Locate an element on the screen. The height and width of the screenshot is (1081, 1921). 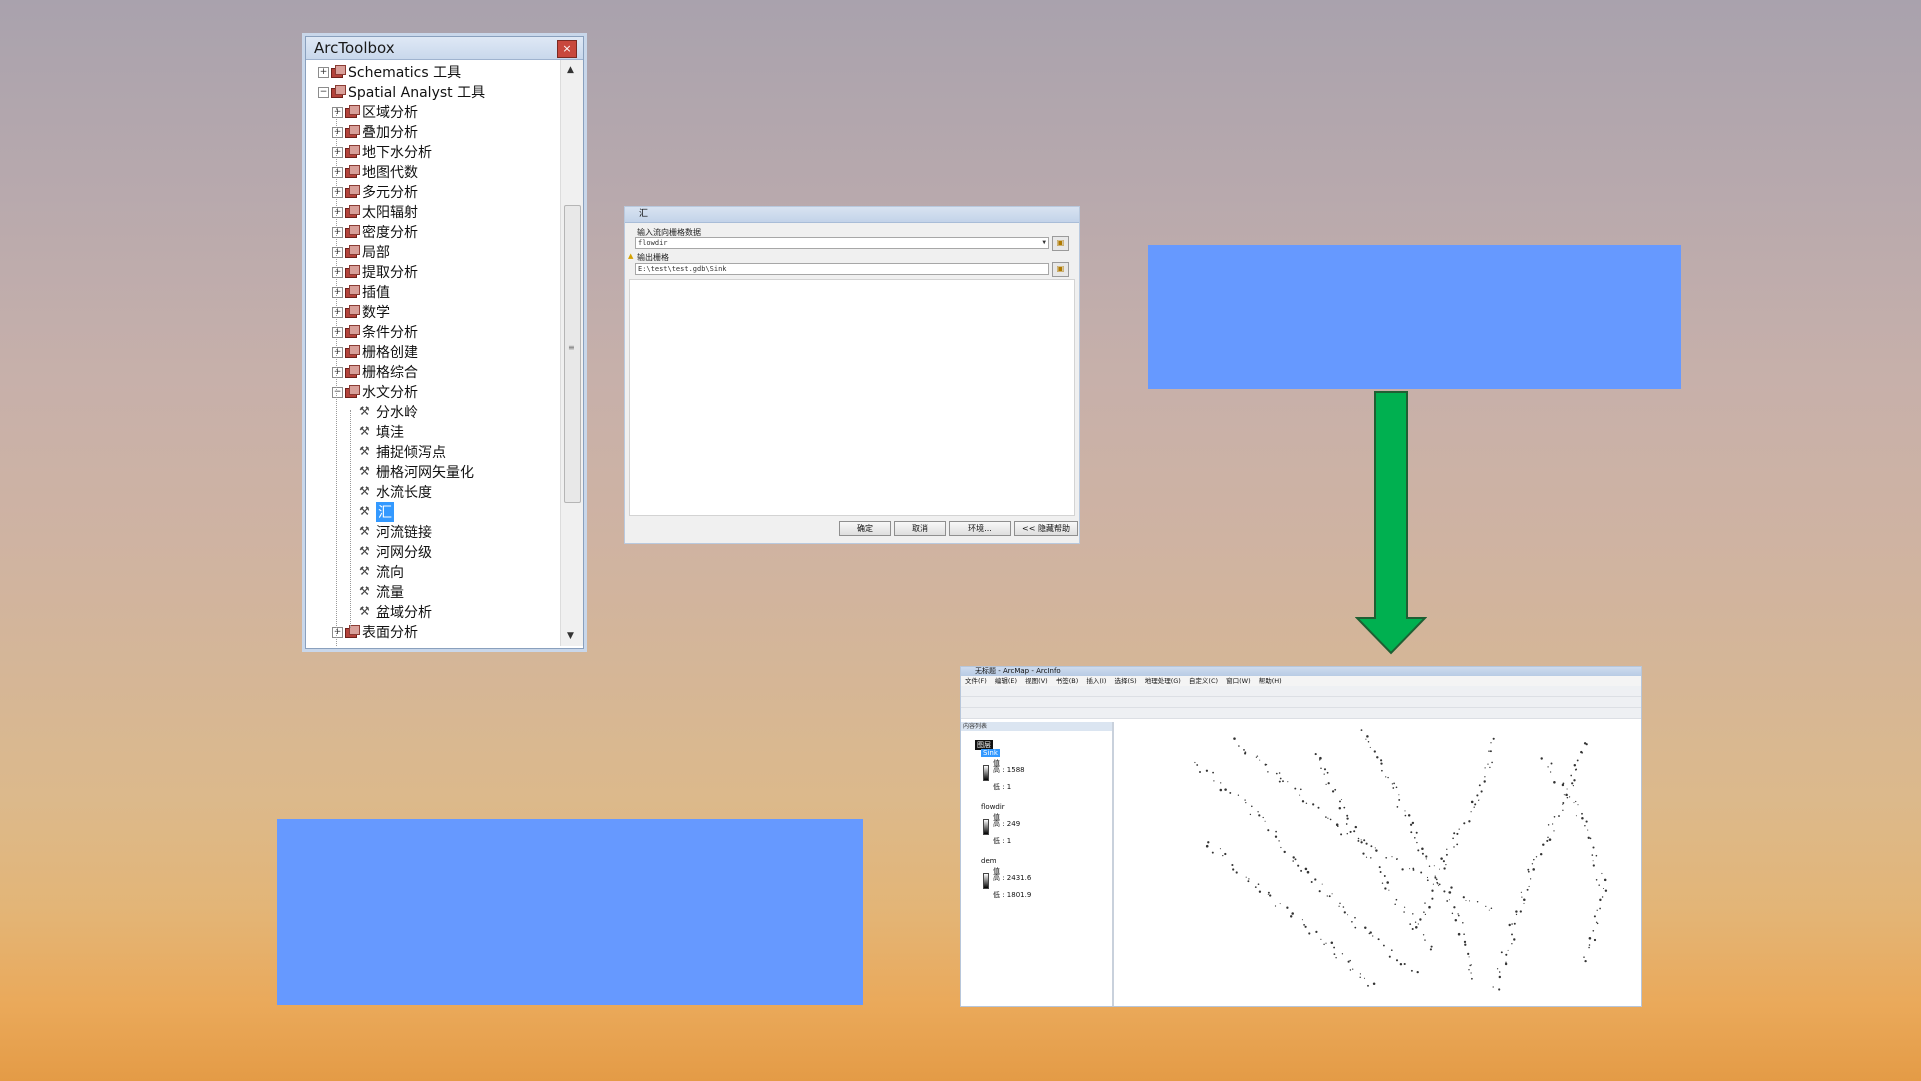
toolbox-titlebar: ArcToolbox × is located at coordinates (444, 48).